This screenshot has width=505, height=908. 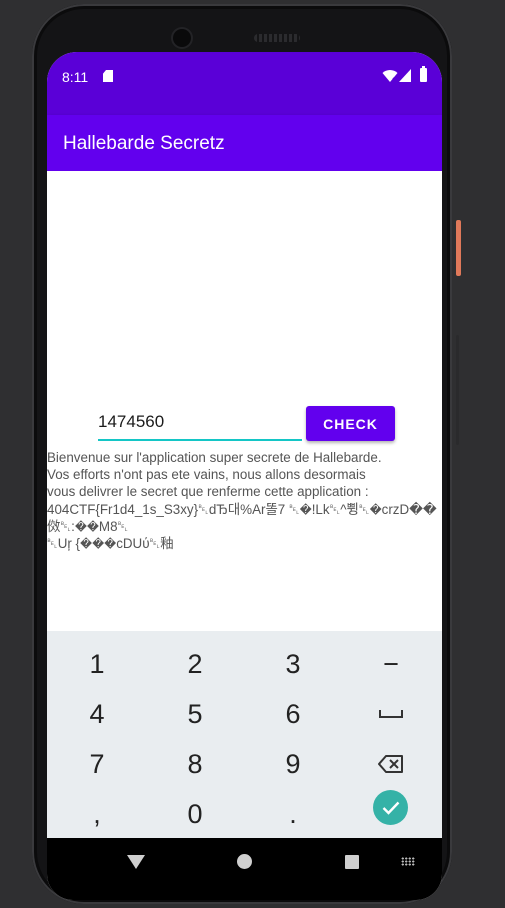 What do you see at coordinates (390, 76) in the screenshot?
I see `wifi-icon` at bounding box center [390, 76].